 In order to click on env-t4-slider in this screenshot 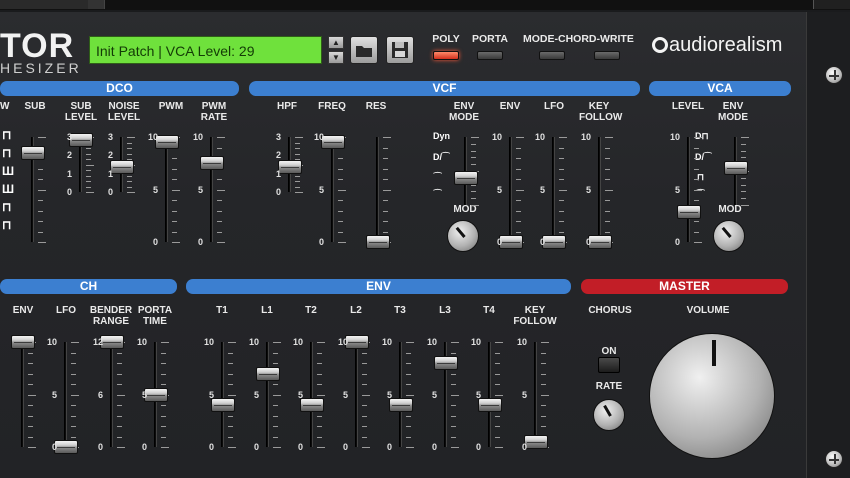, I will do `click(490, 405)`.